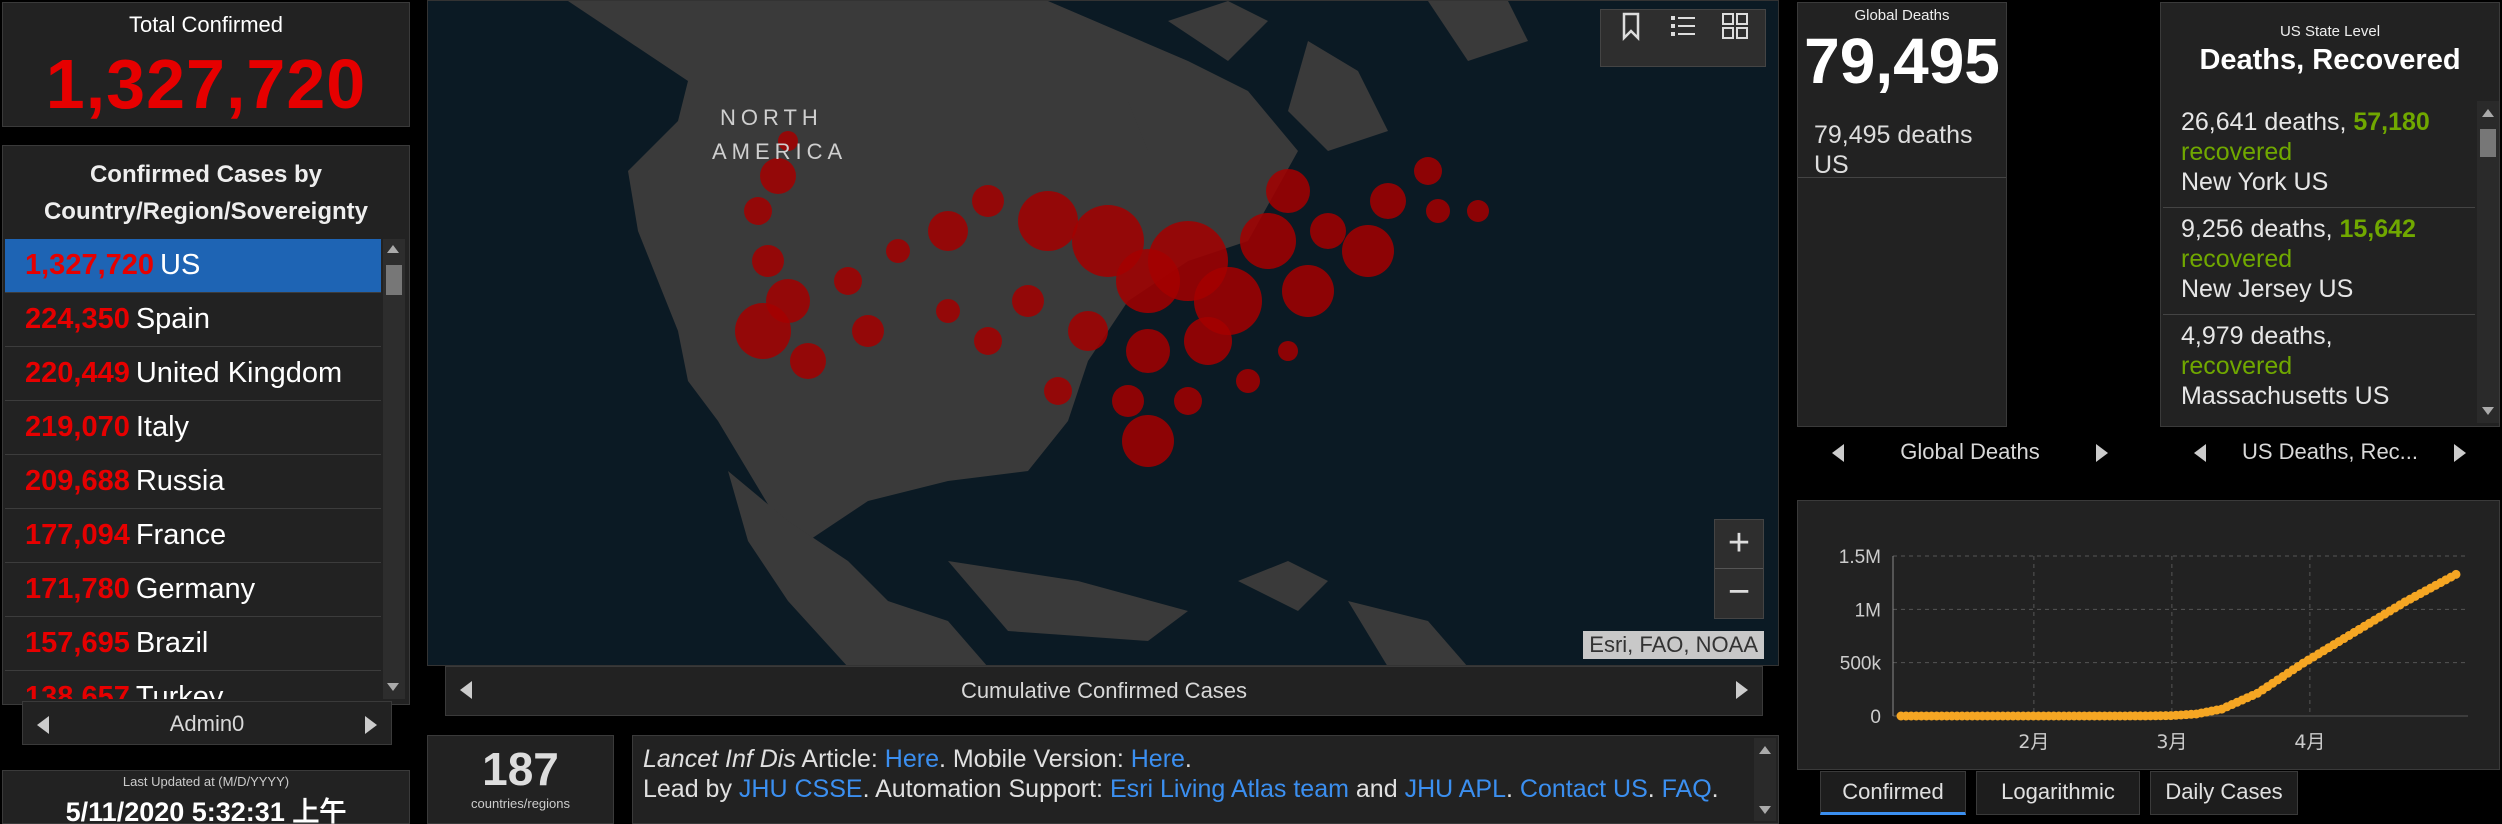 Image resolution: width=2502 pixels, height=824 pixels. I want to click on x-tick-label: 3月, so click(2171, 742).